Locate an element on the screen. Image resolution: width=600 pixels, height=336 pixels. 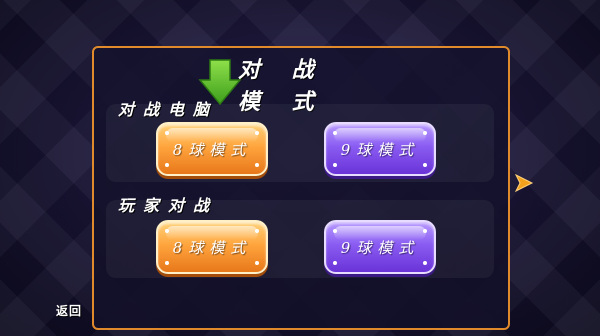
down-arrow-icon is located at coordinates (220, 82).